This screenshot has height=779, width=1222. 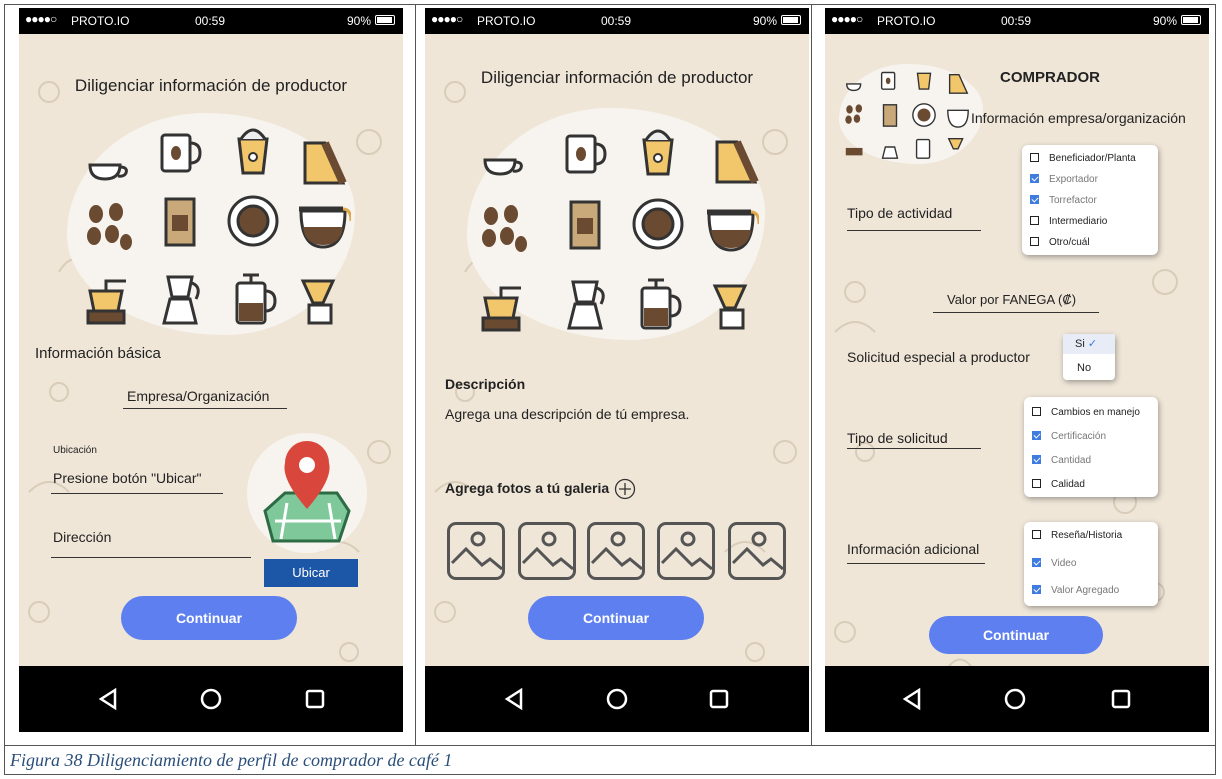 I want to click on page-title: Diligenciar información de productor, so click(x=211, y=85).